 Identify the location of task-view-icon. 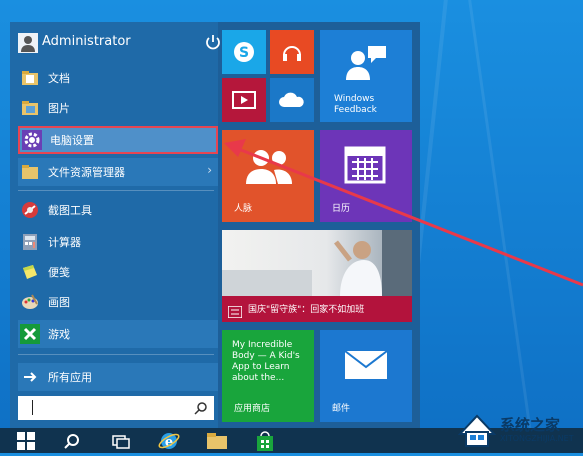
(121, 443).